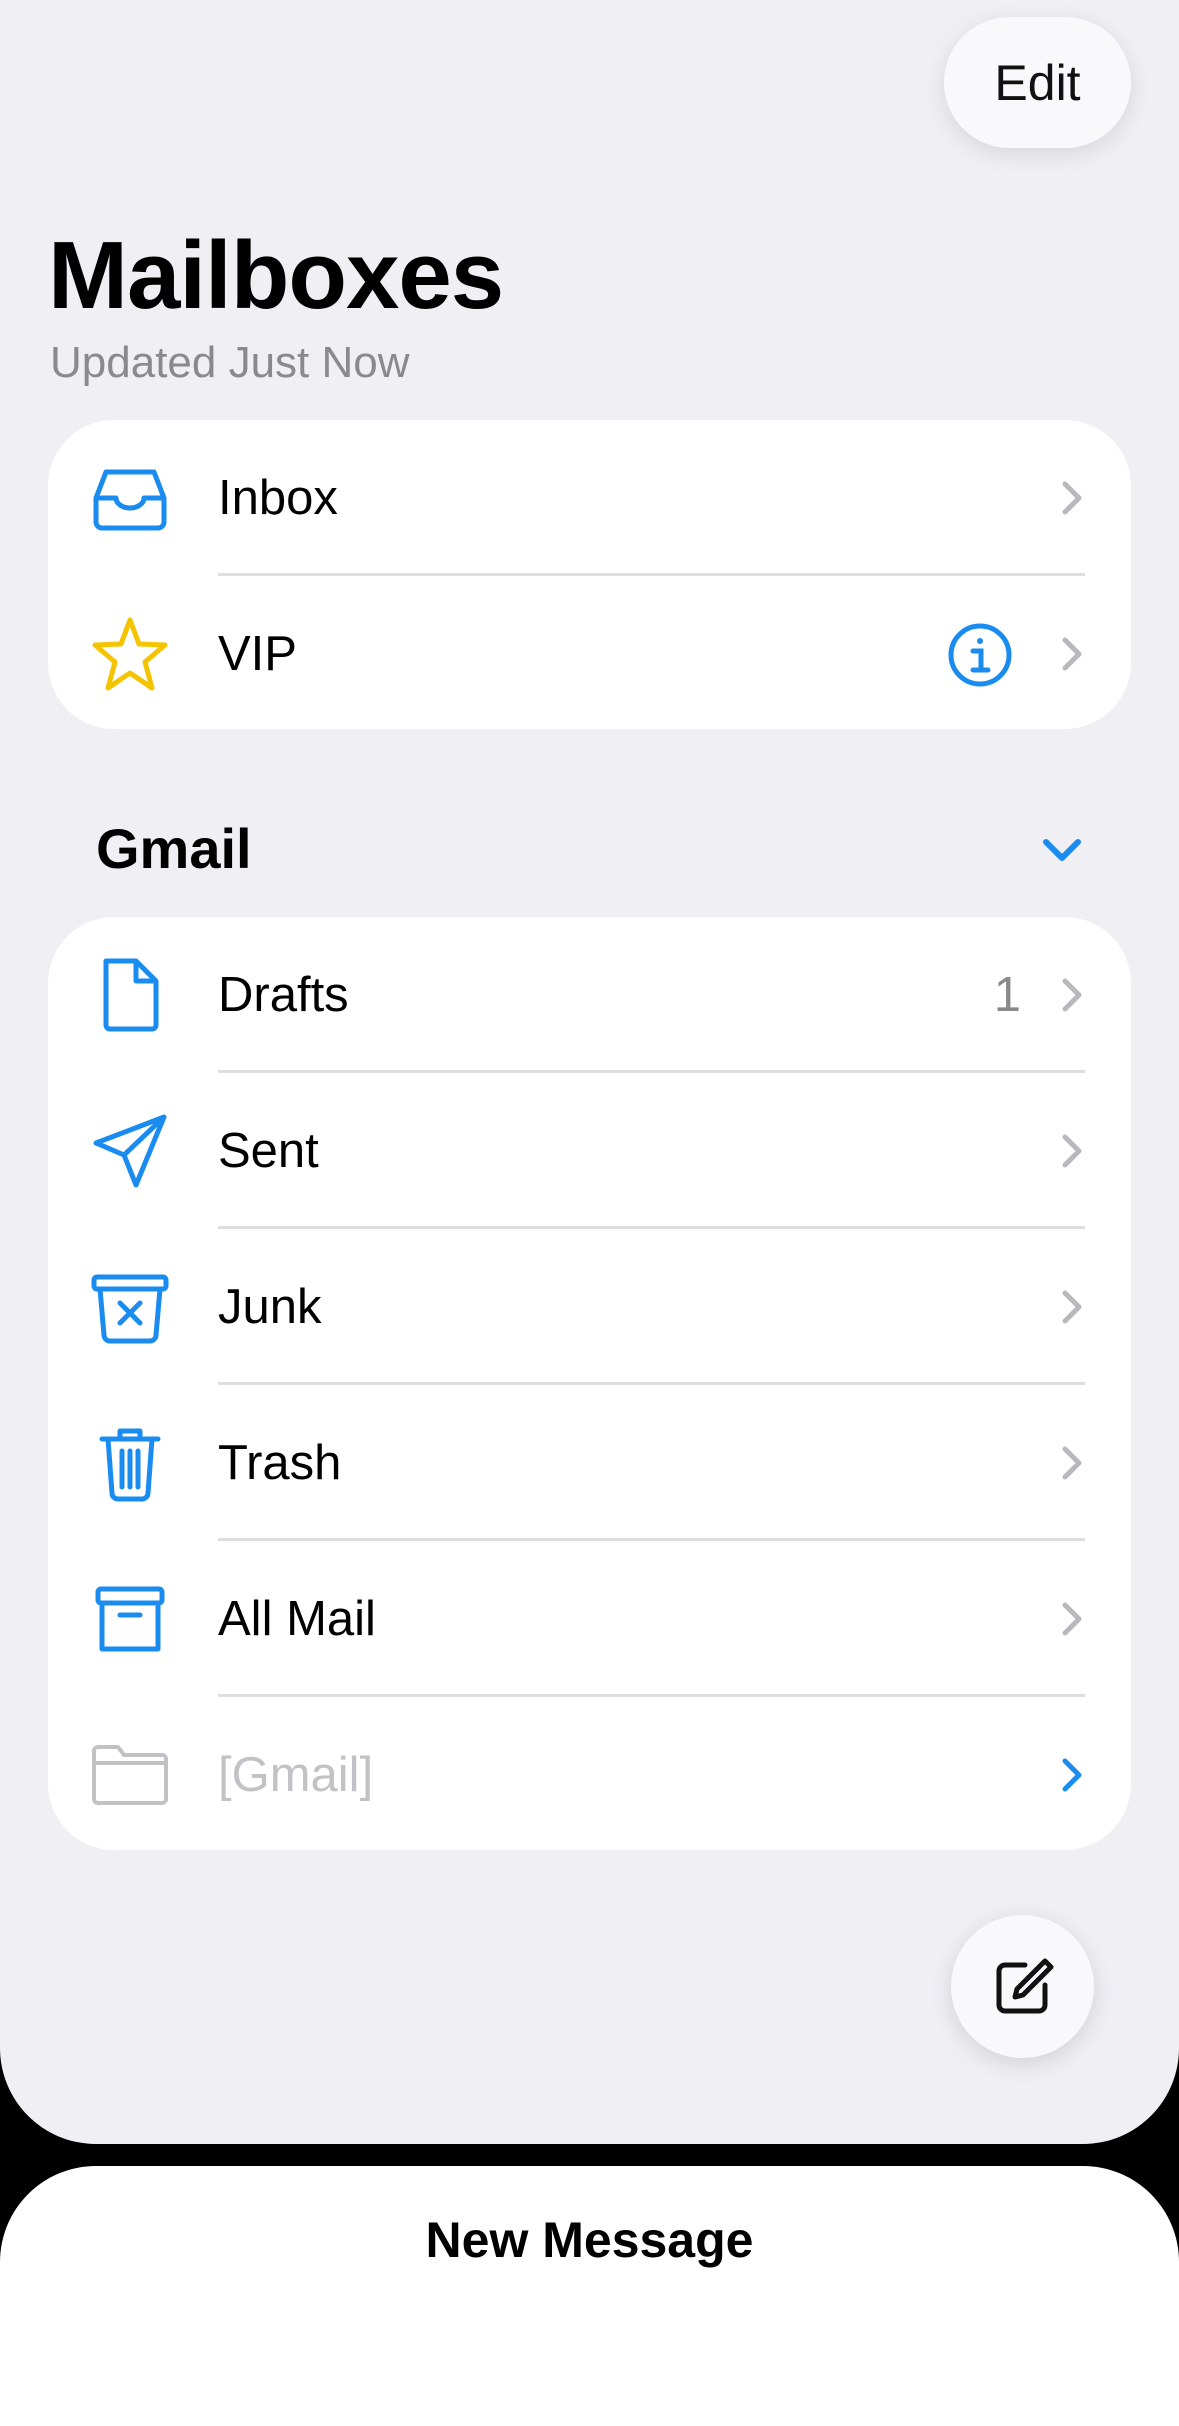  What do you see at coordinates (589, 1307) in the screenshot?
I see `mailbox-row-junk: Junk` at bounding box center [589, 1307].